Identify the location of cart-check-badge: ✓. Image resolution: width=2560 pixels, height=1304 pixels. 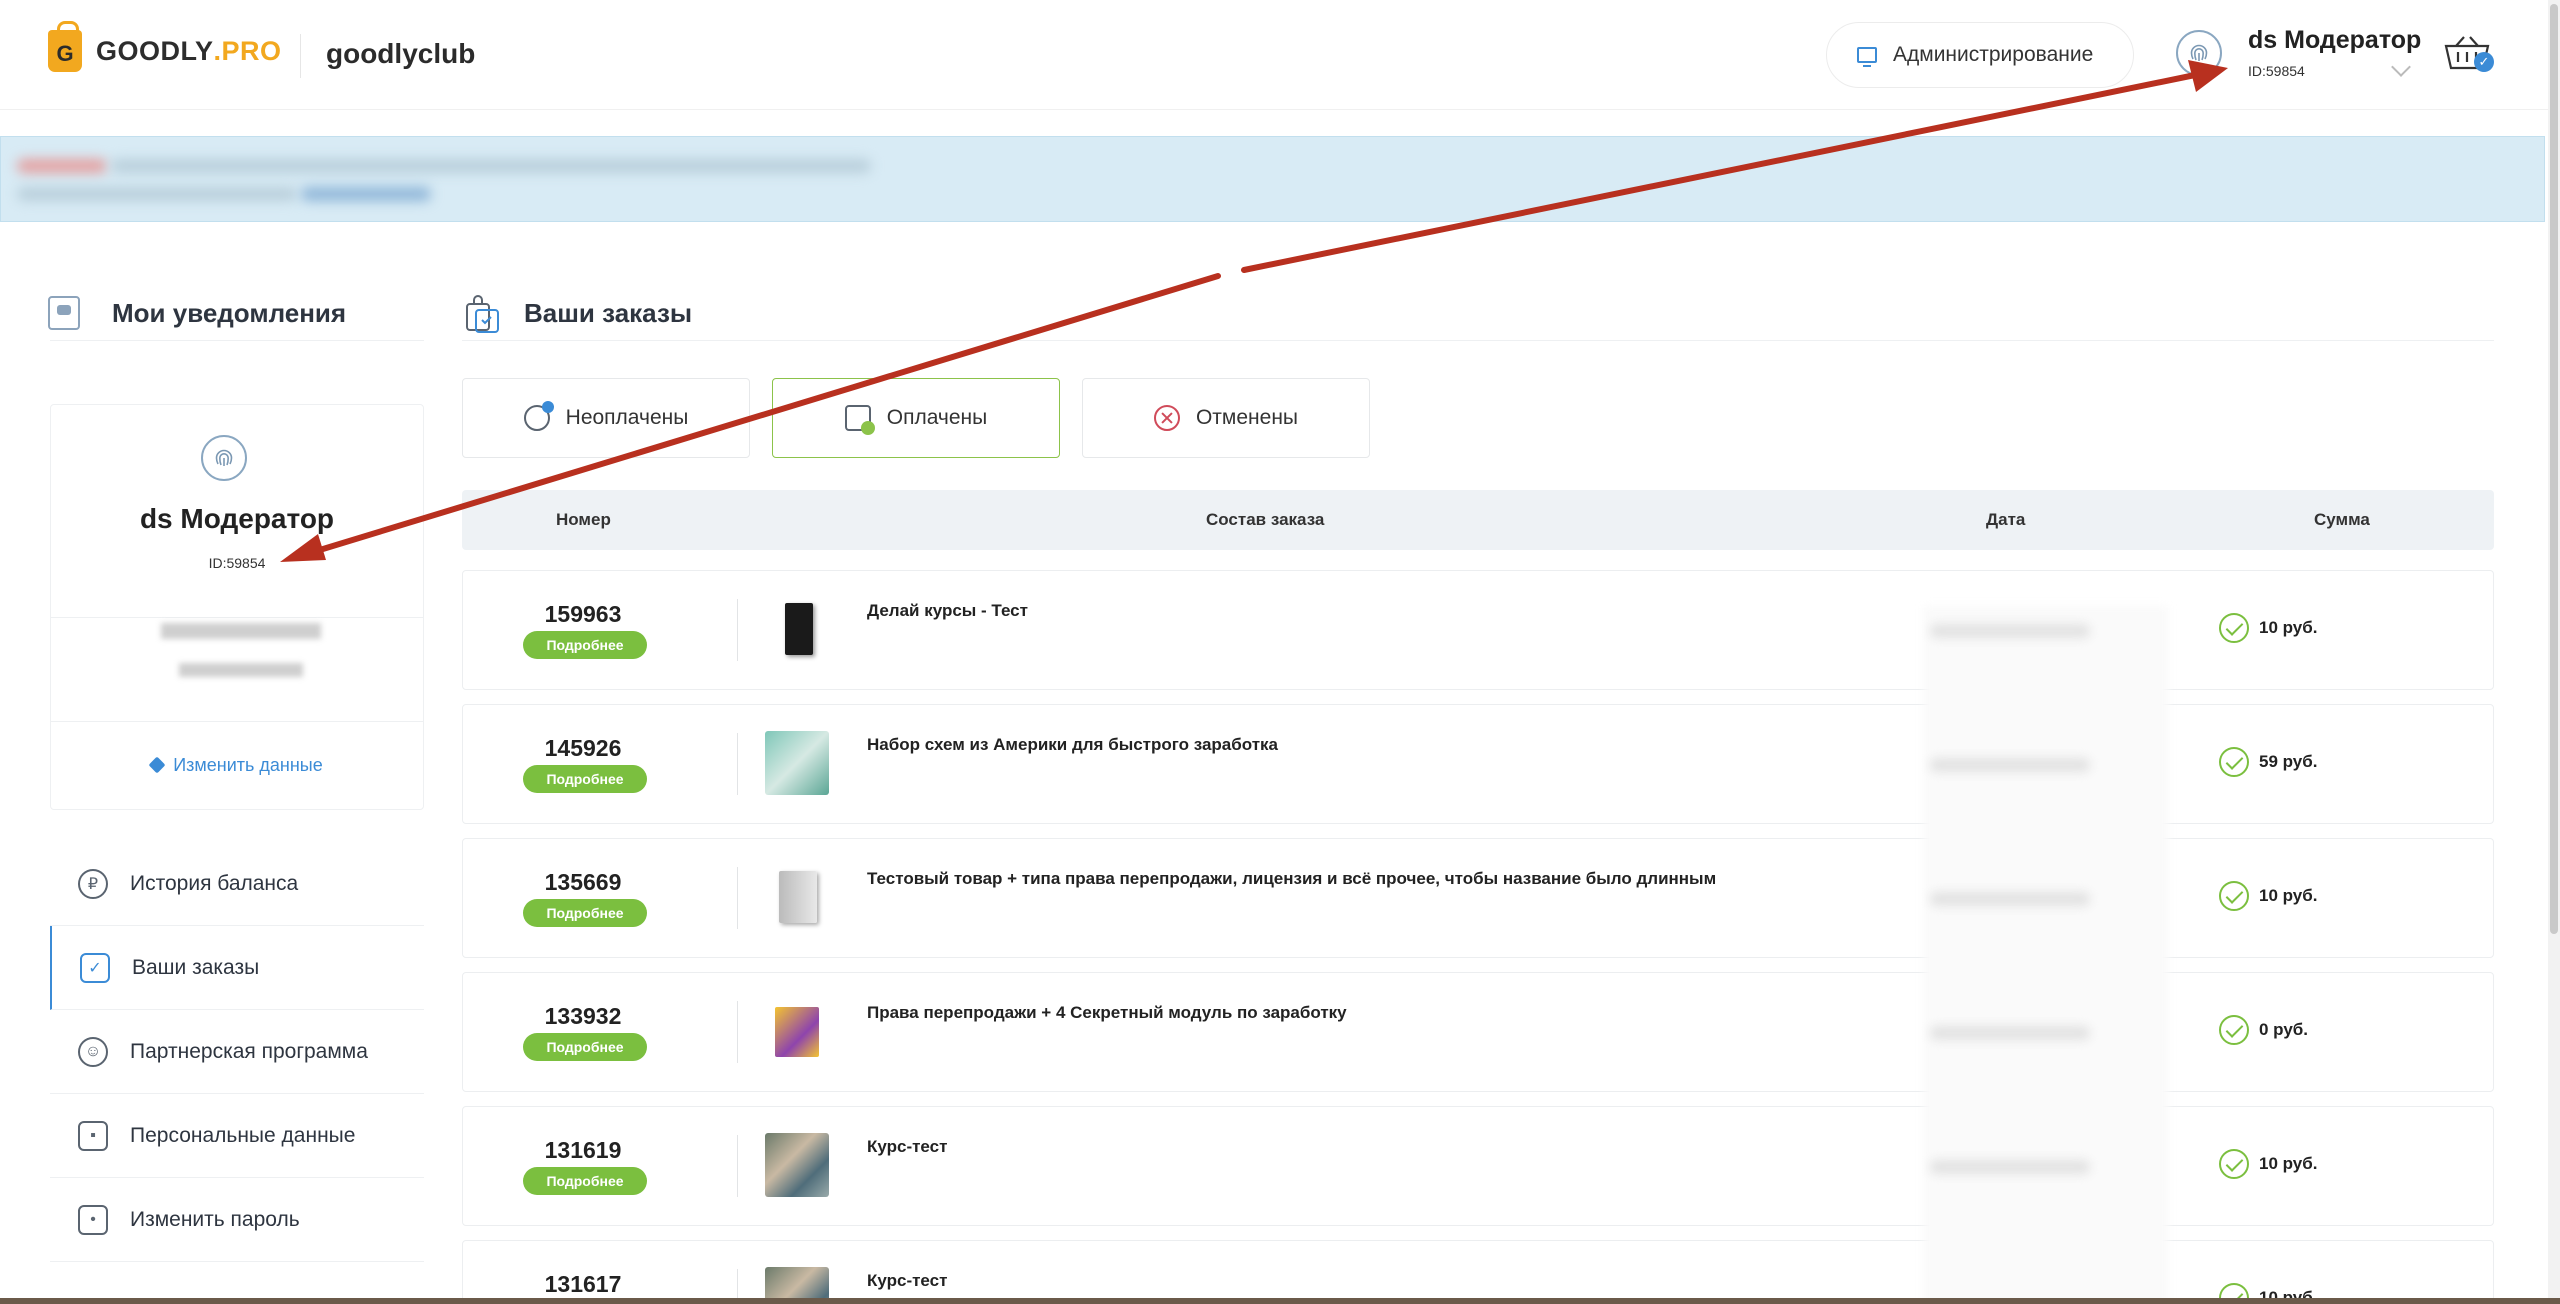
(2484, 62).